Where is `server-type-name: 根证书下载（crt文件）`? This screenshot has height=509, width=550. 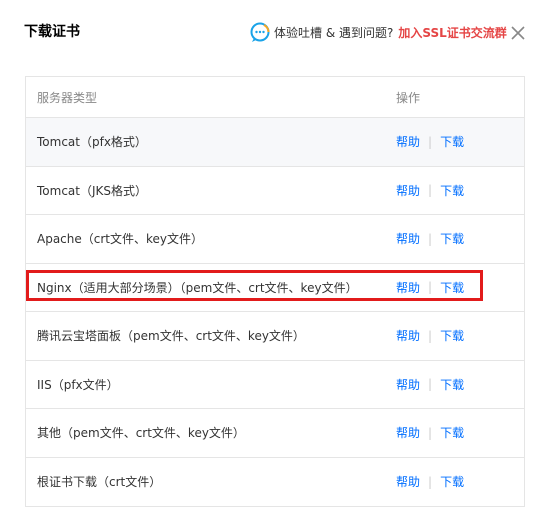 server-type-name: 根证书下载（crt文件） is located at coordinates (99, 482).